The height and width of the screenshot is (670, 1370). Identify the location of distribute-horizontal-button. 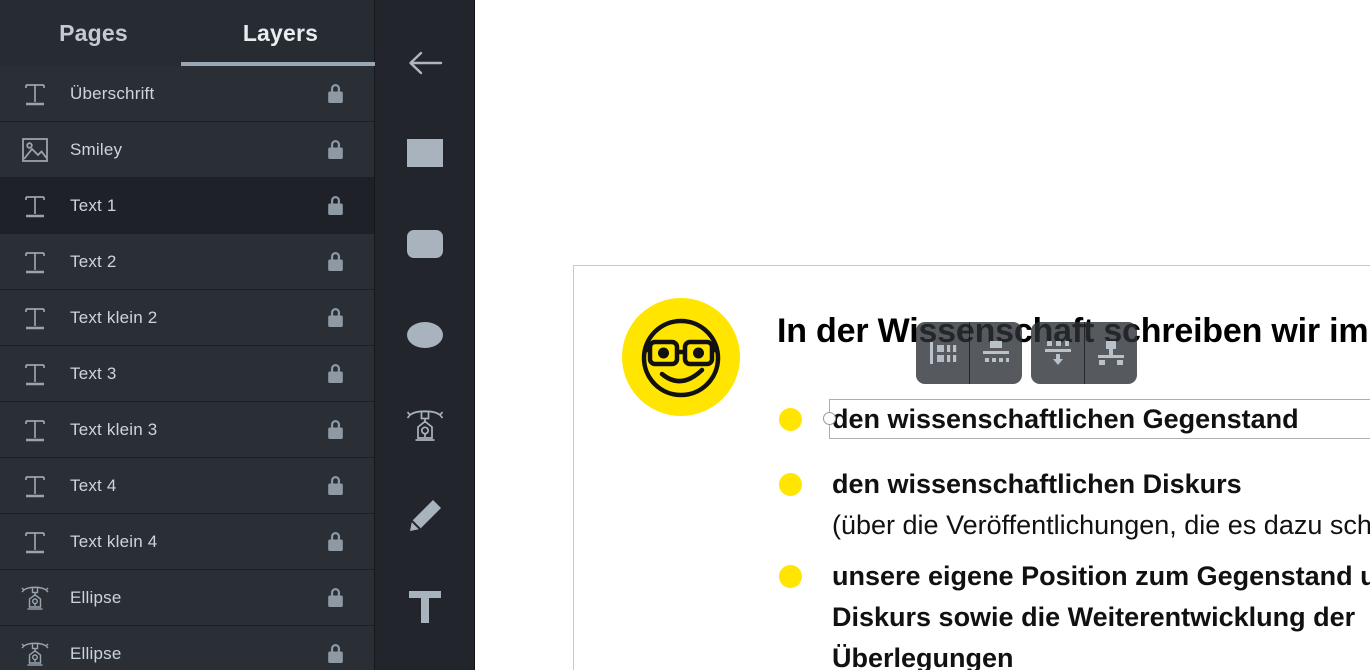
(995, 353).